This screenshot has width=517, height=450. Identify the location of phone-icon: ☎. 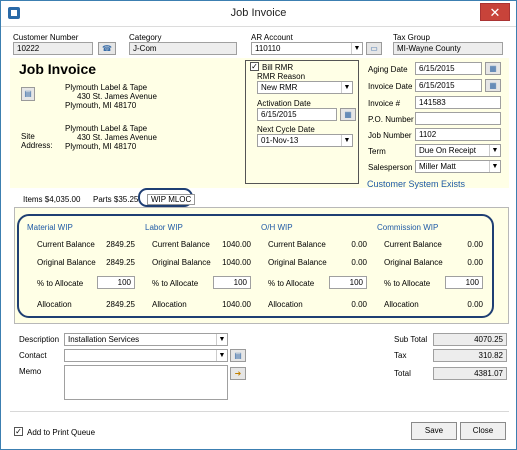
(107, 48).